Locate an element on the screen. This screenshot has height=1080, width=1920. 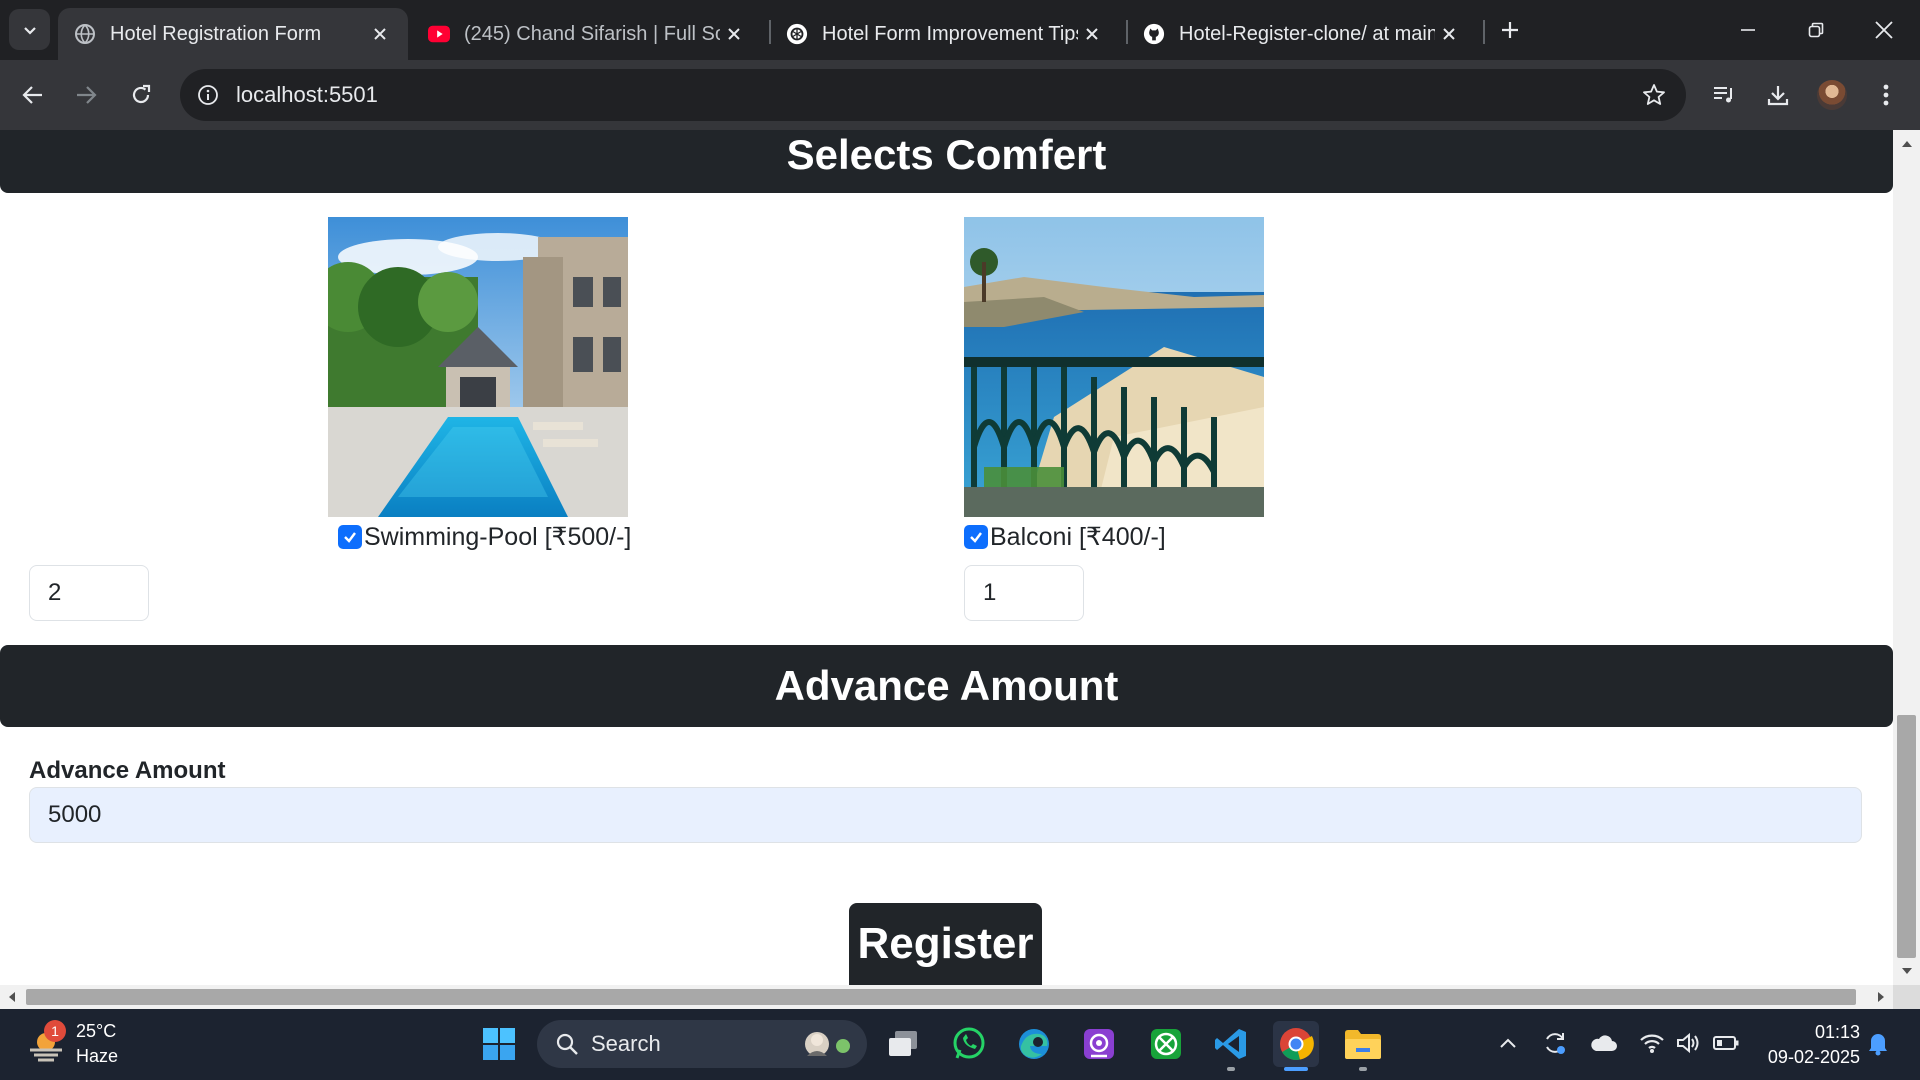
bookmark-star-icon is located at coordinates (1654, 95).